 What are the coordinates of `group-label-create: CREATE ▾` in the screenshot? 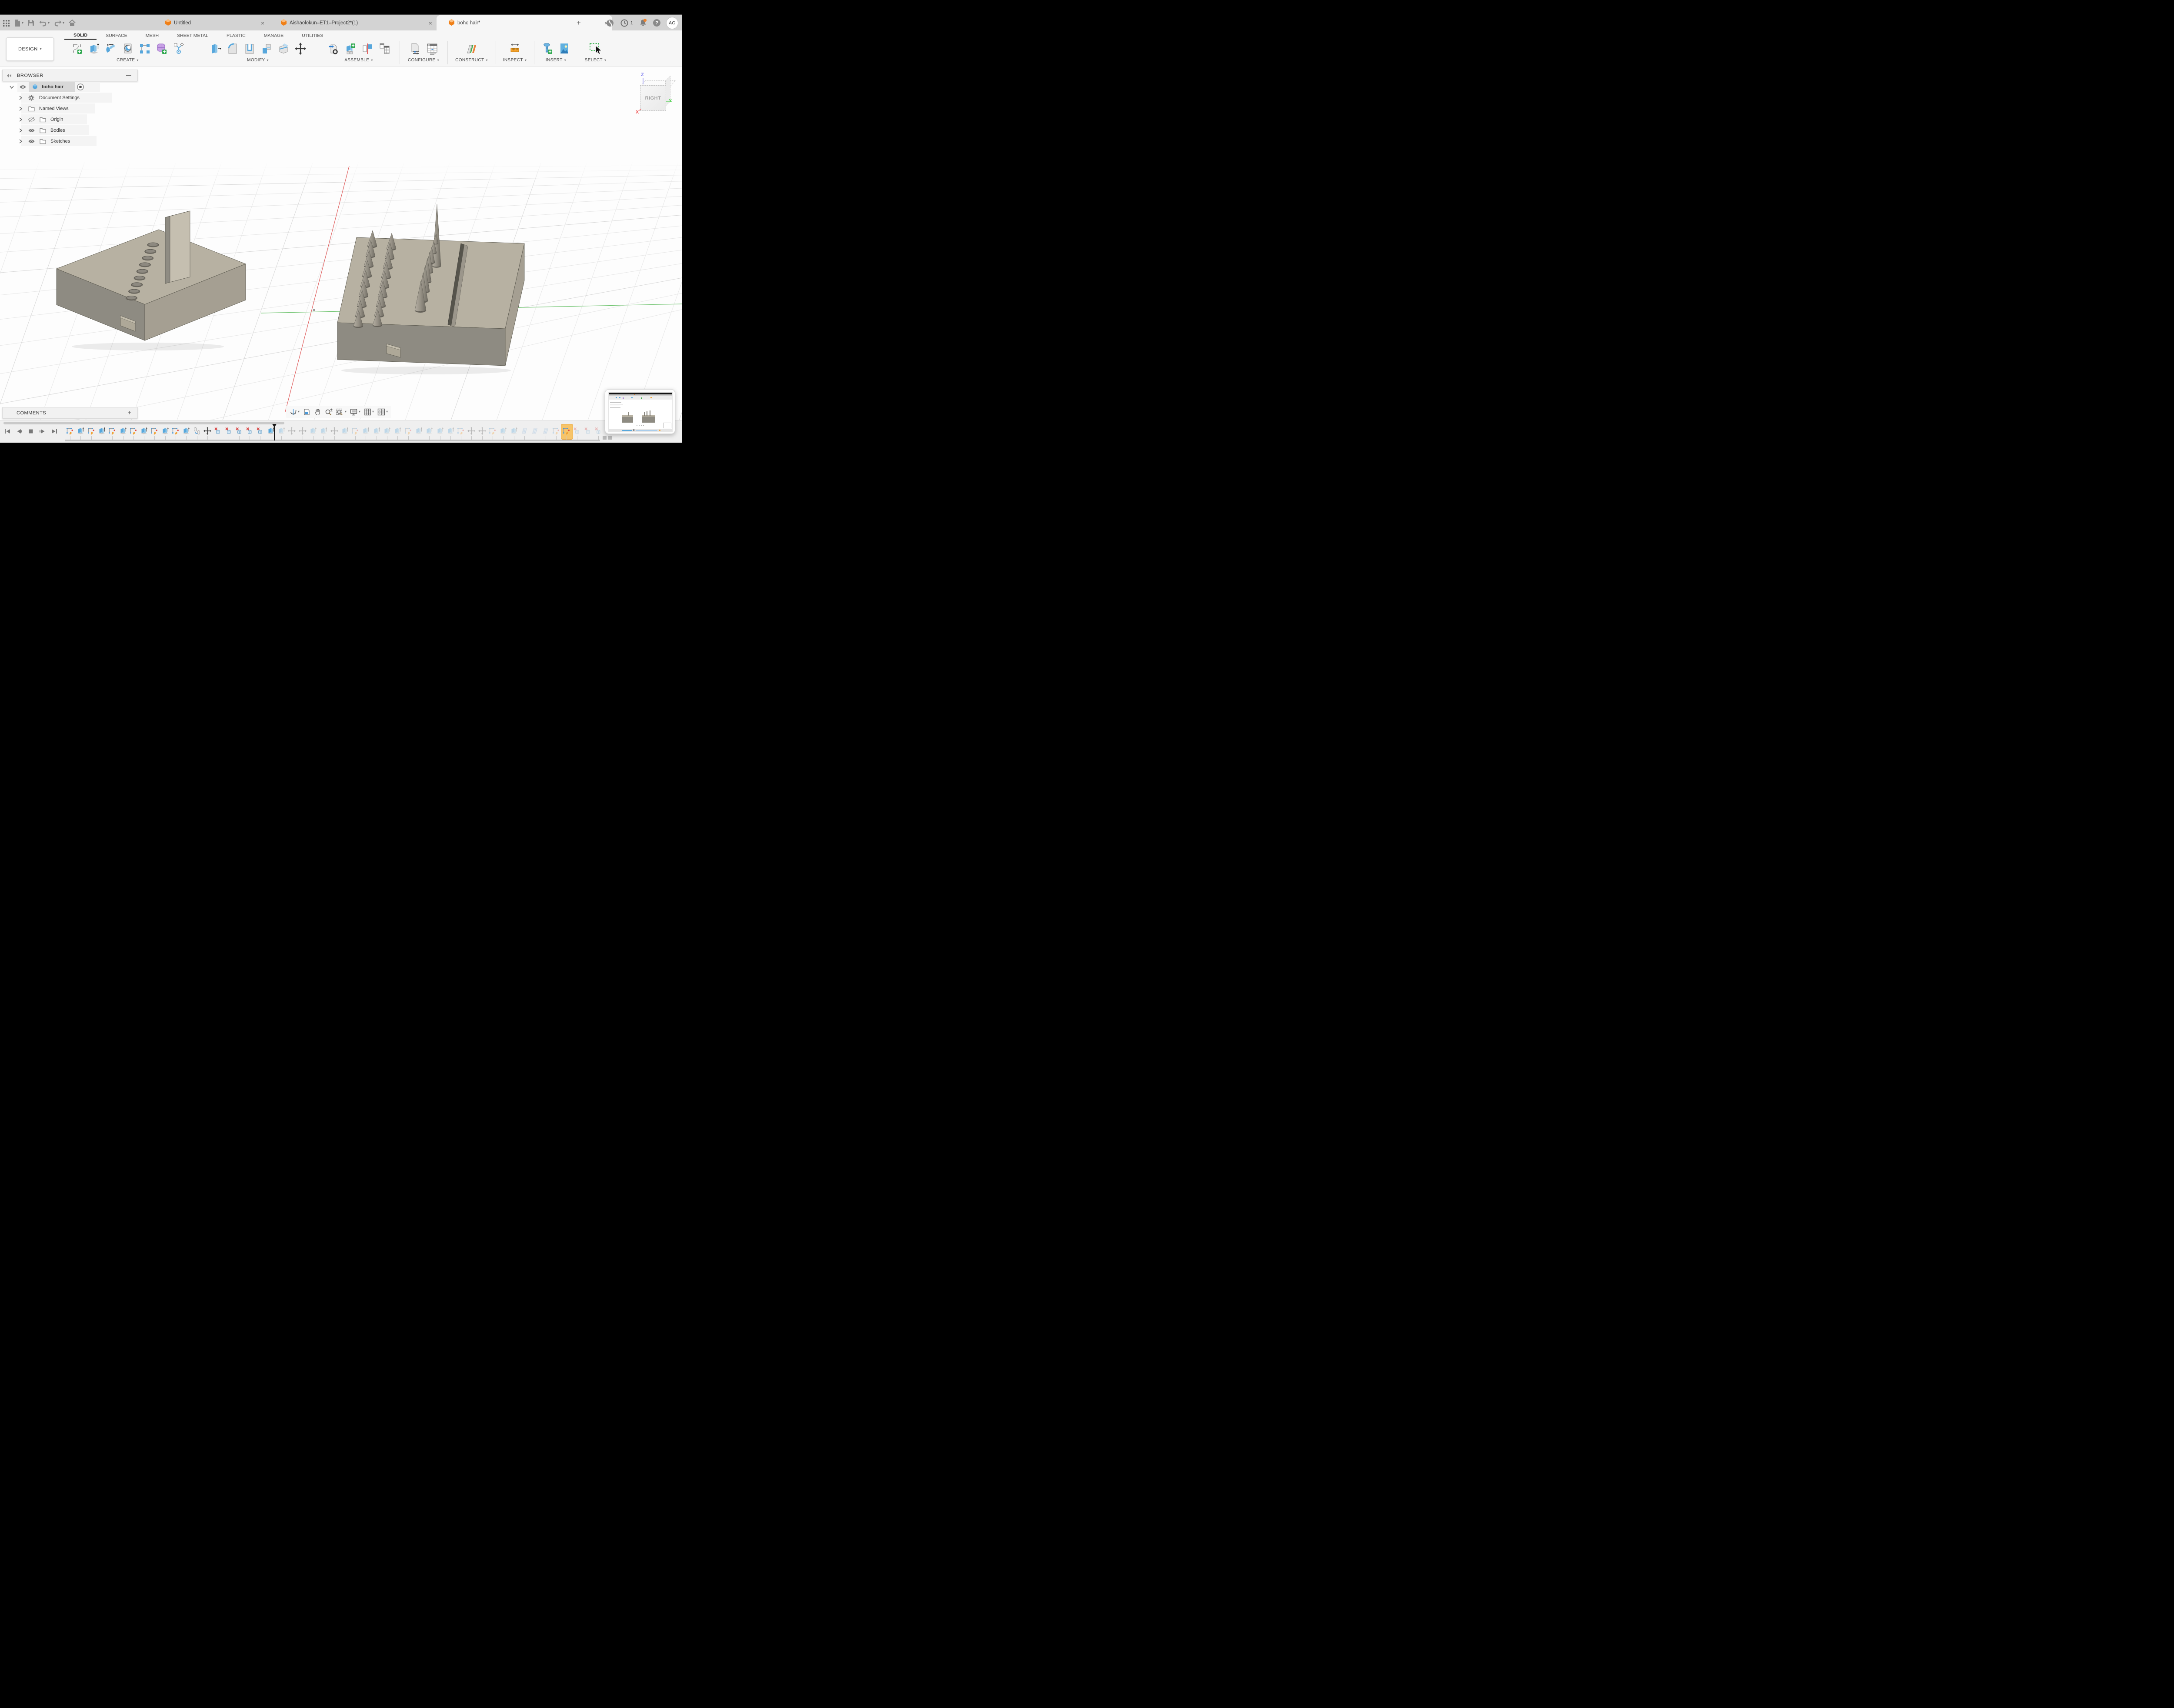 It's located at (127, 61).